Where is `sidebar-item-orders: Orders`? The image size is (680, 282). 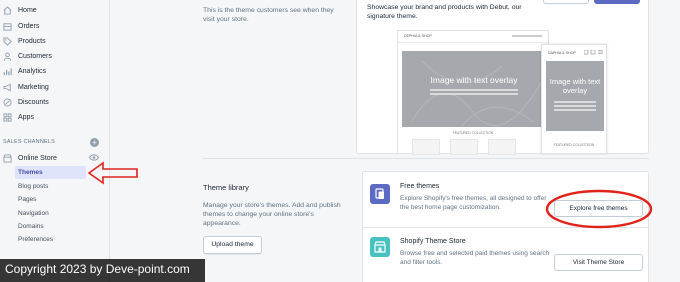 sidebar-item-orders: Orders is located at coordinates (54, 26).